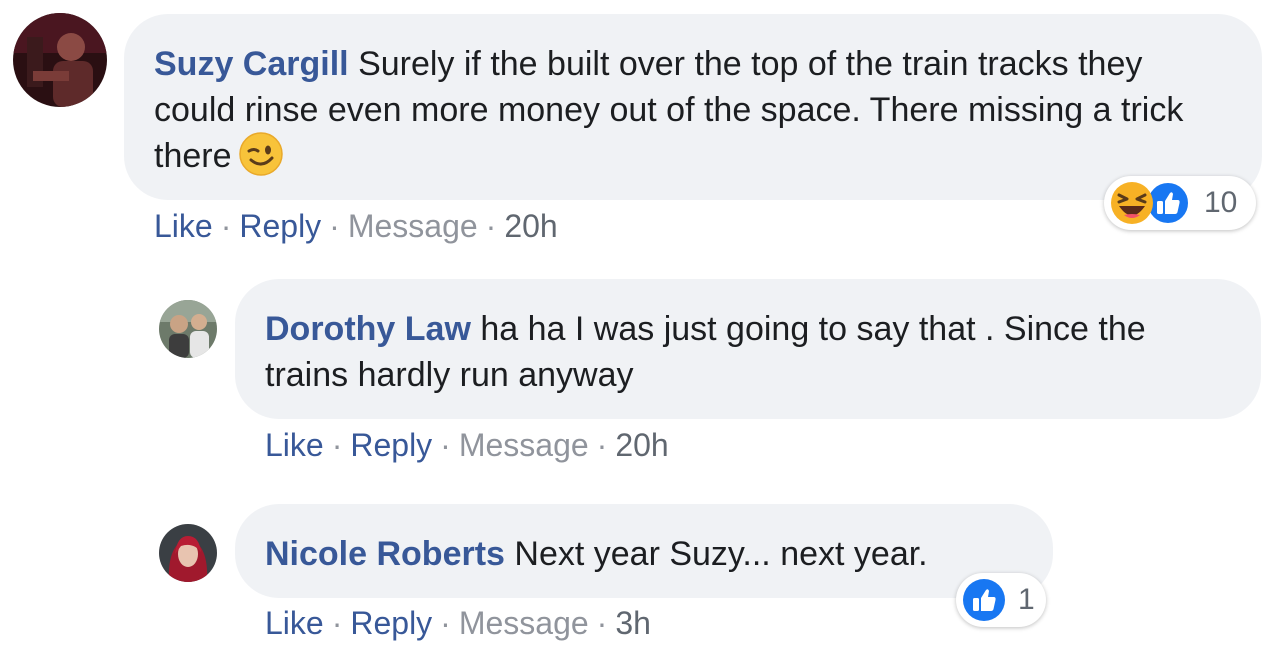 This screenshot has width=1274, height=656. What do you see at coordinates (1026, 599) in the screenshot?
I see `reaction-count: 1` at bounding box center [1026, 599].